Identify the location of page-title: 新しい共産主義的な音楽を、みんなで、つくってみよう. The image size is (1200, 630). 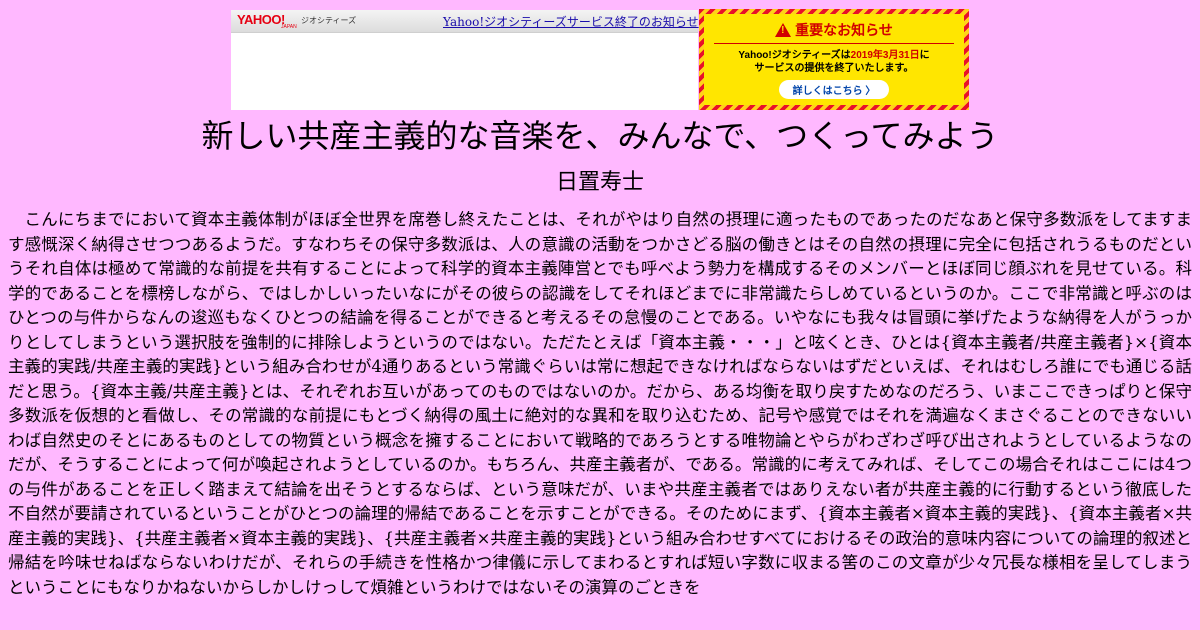
(600, 136).